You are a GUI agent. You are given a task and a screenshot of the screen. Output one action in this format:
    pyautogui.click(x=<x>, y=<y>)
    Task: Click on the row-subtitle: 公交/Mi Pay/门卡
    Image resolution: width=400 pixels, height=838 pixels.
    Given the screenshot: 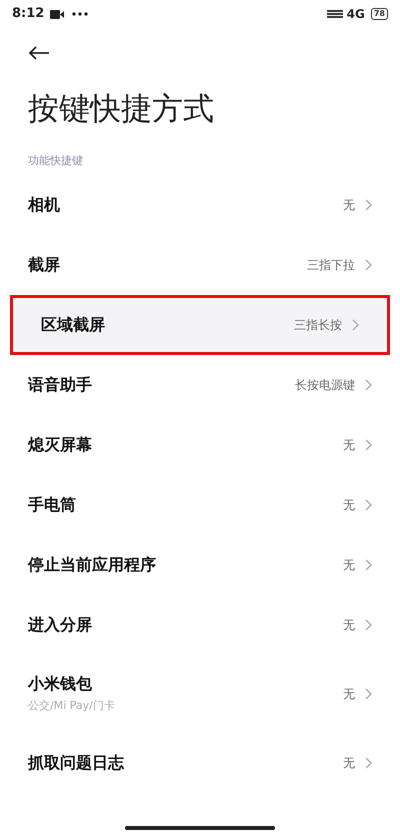 What is the action you would take?
    pyautogui.click(x=72, y=706)
    